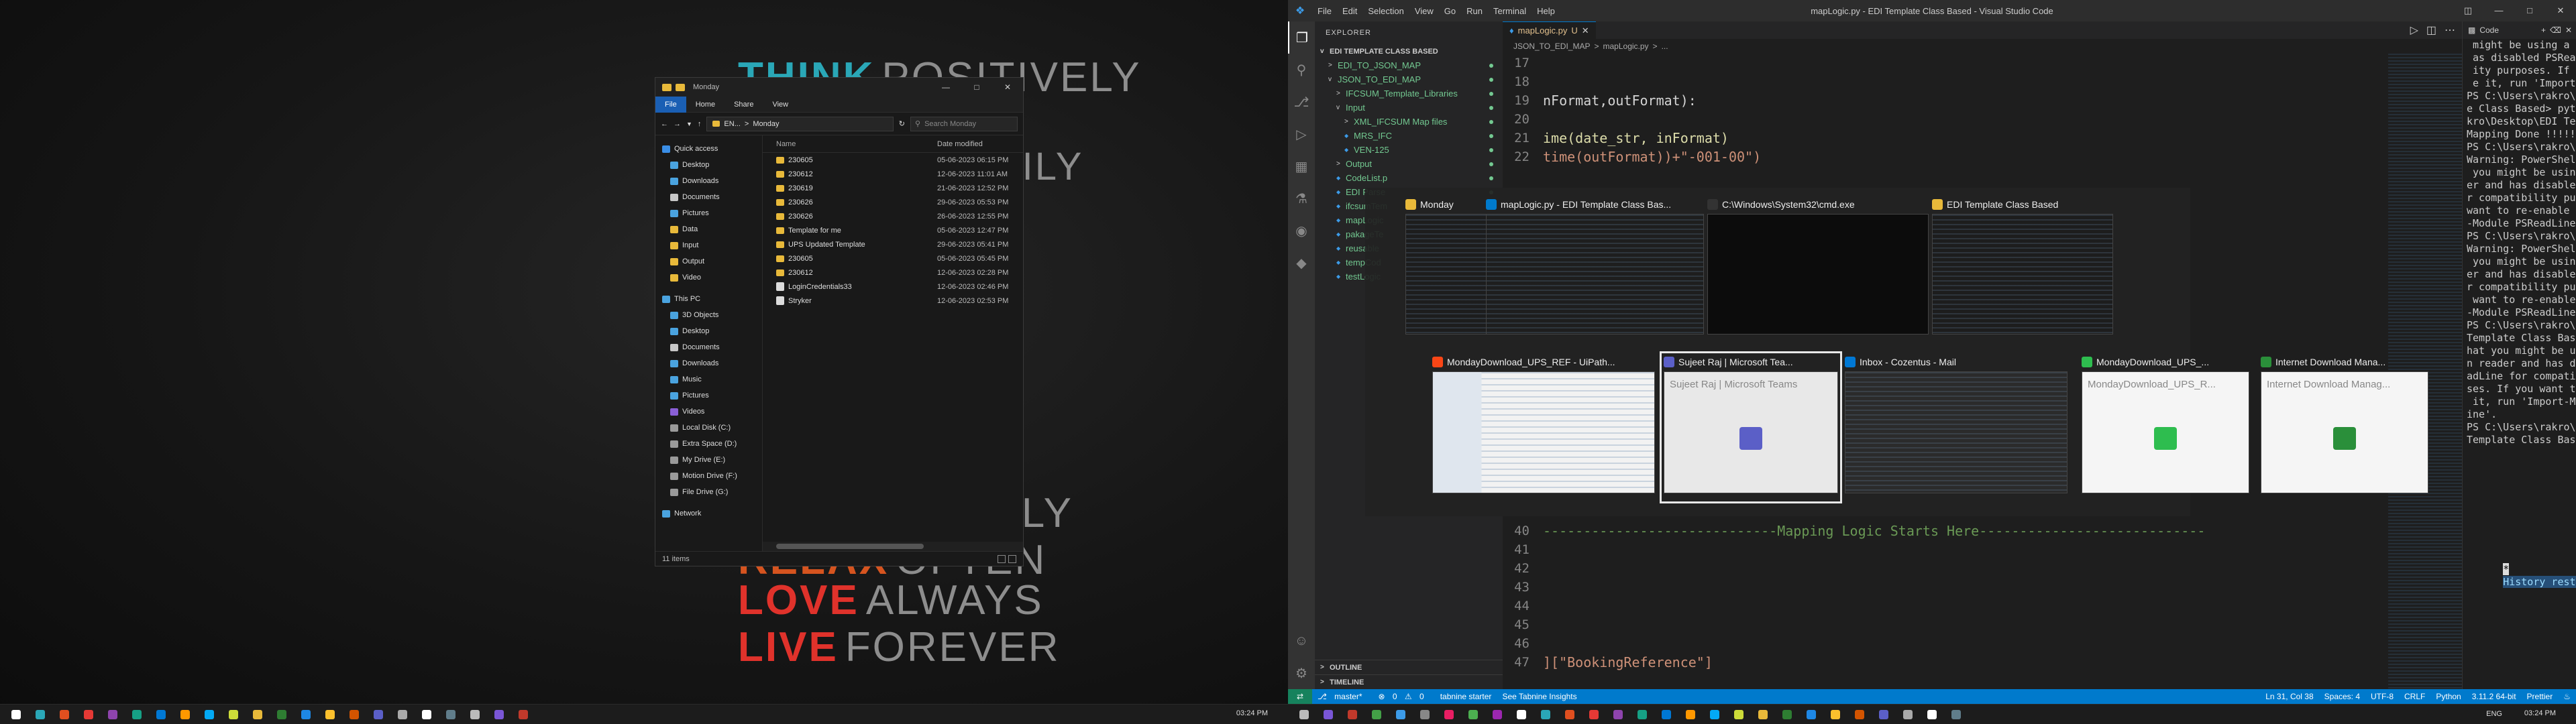 Image resolution: width=2576 pixels, height=724 pixels. Describe the element at coordinates (1300, 696) in the screenshot. I see `remote-icon: ⇄` at that location.